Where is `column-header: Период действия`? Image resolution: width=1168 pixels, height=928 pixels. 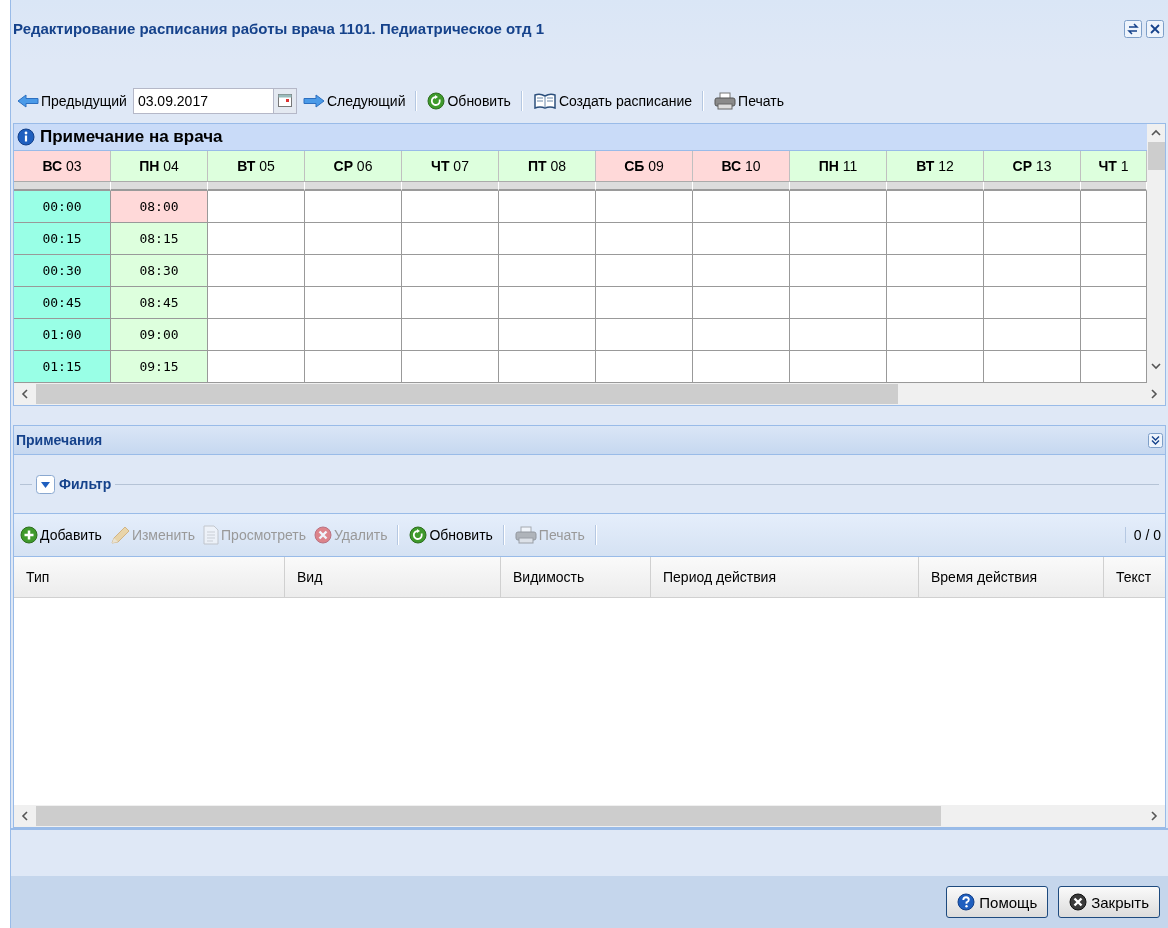 column-header: Период действия is located at coordinates (785, 577).